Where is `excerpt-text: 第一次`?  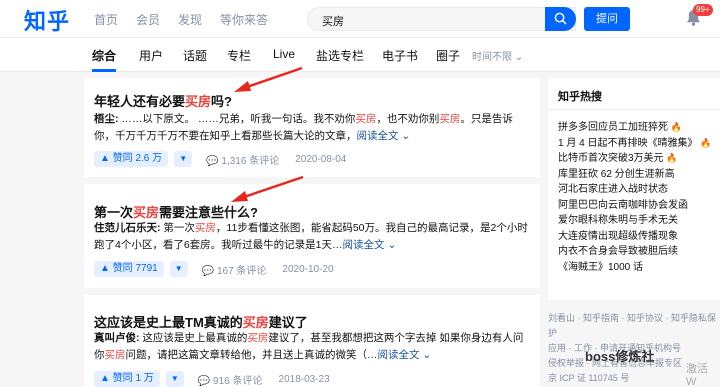 excerpt-text: 第一次 is located at coordinates (177, 228).